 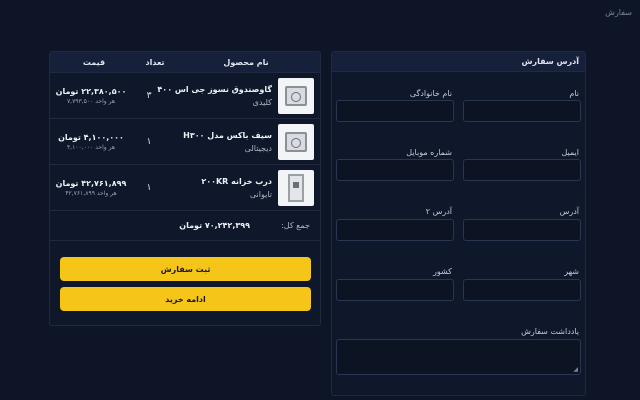 I want to click on resize-handle-icon: ◢, so click(x=575, y=369).